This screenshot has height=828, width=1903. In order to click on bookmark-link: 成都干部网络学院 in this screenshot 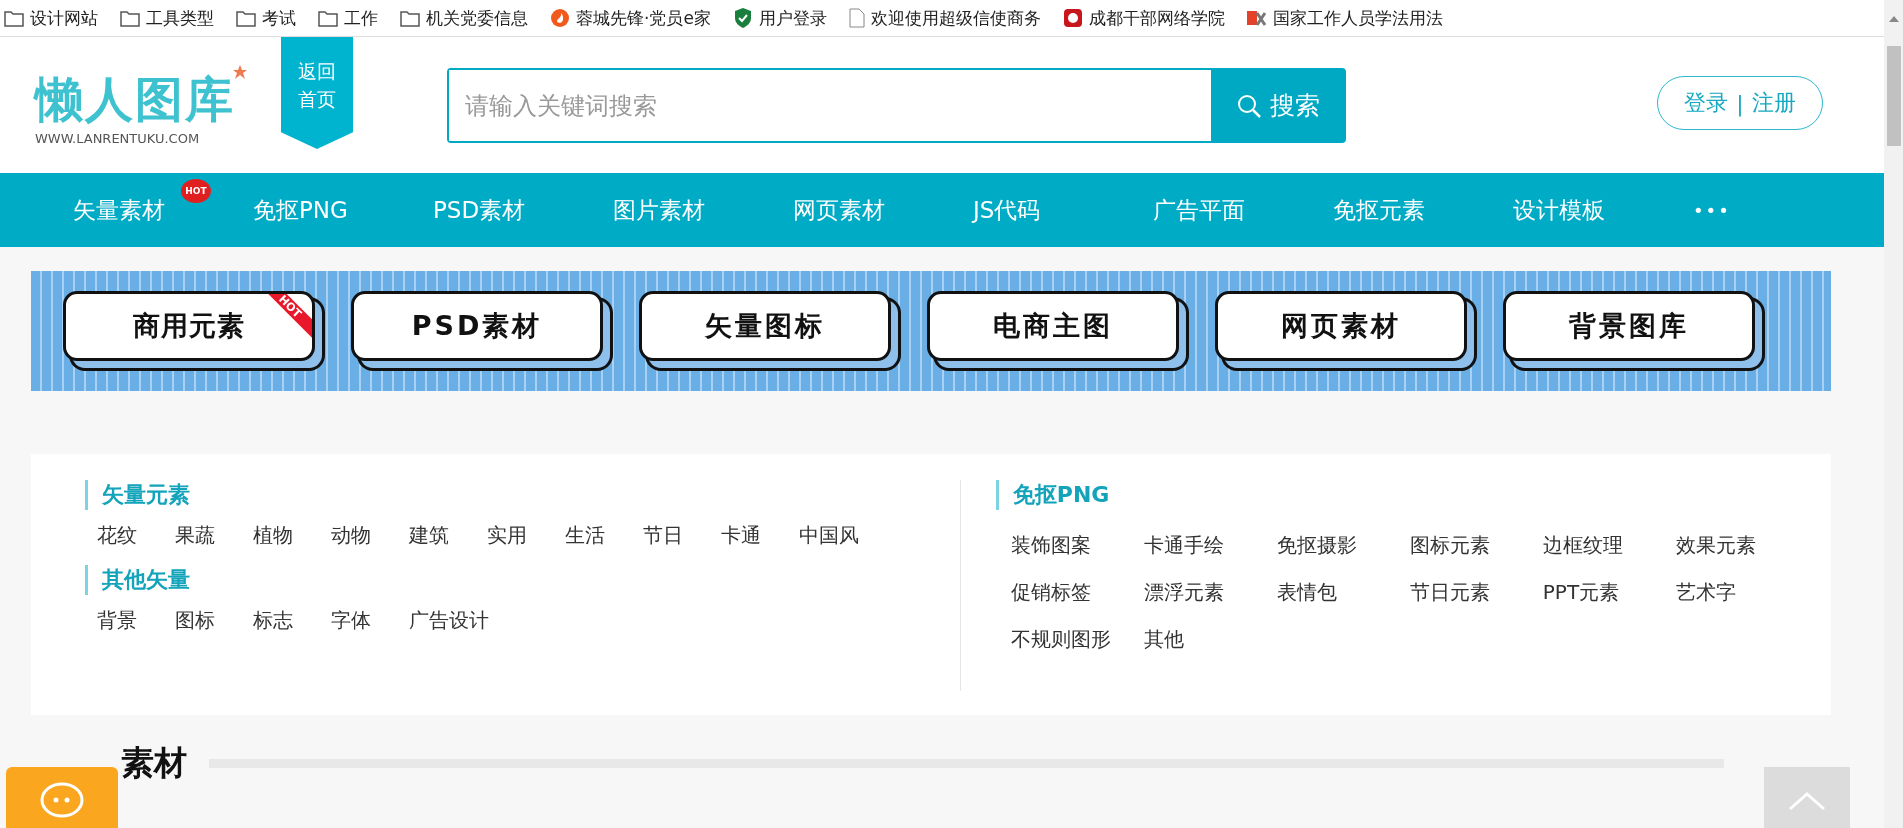, I will do `click(1143, 18)`.